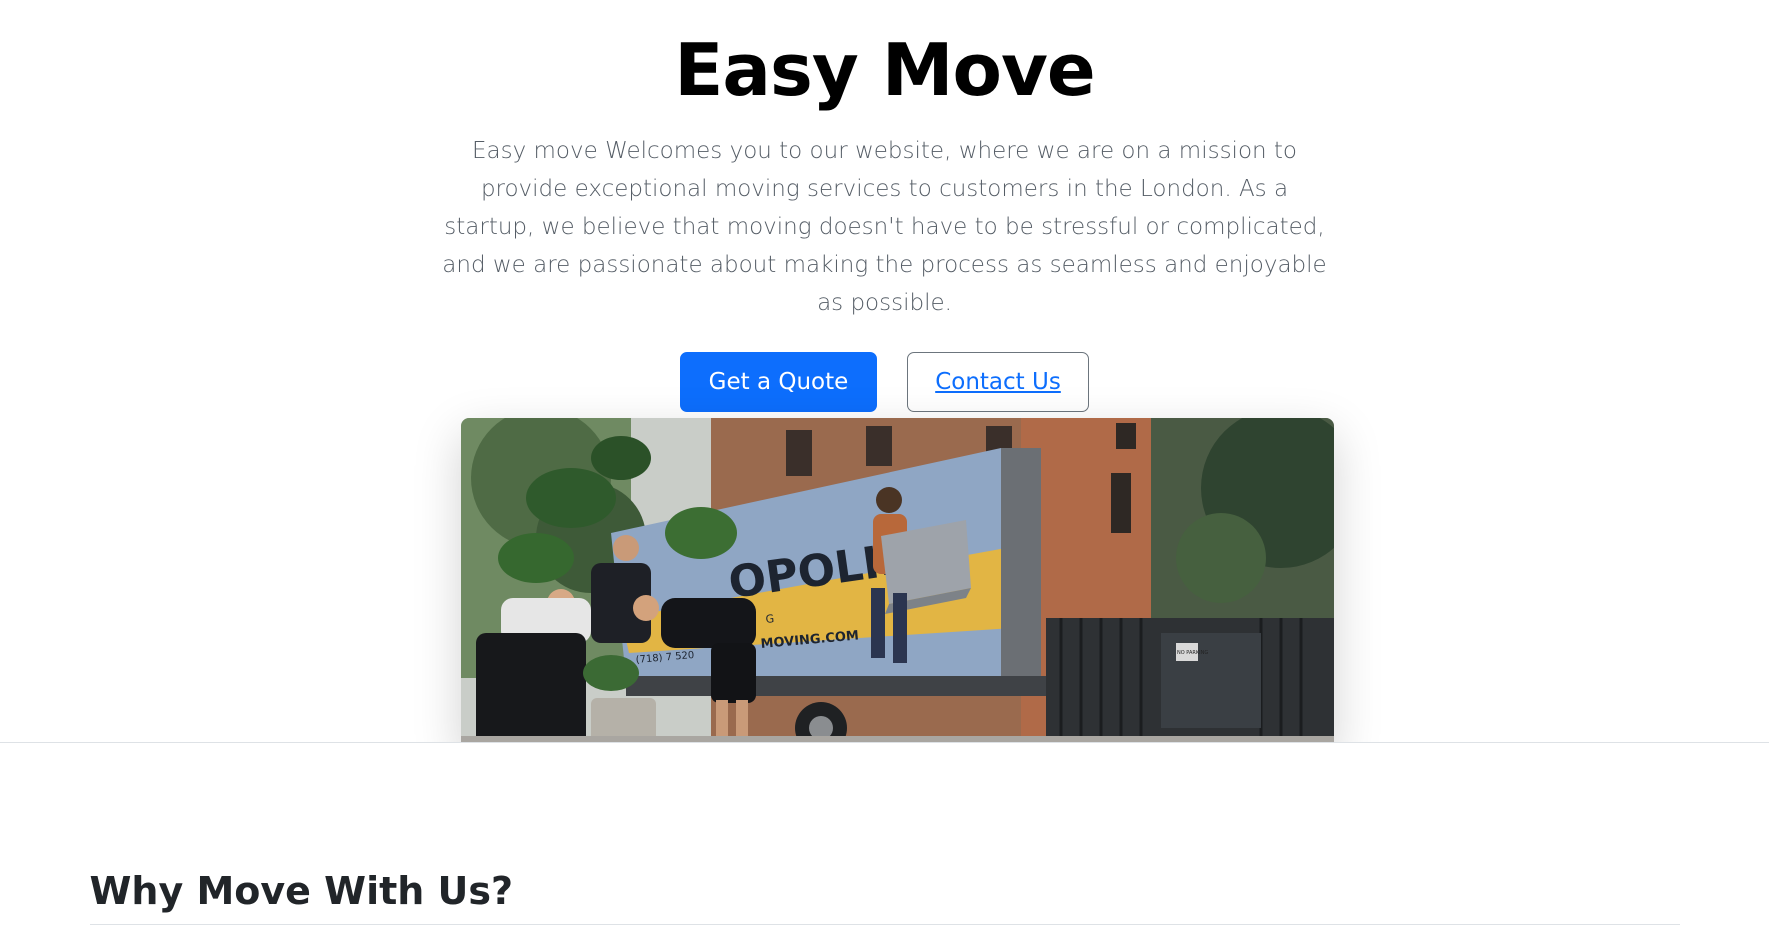  Describe the element at coordinates (778, 382) in the screenshot. I see `get-quote-button: Get a Quote` at that location.